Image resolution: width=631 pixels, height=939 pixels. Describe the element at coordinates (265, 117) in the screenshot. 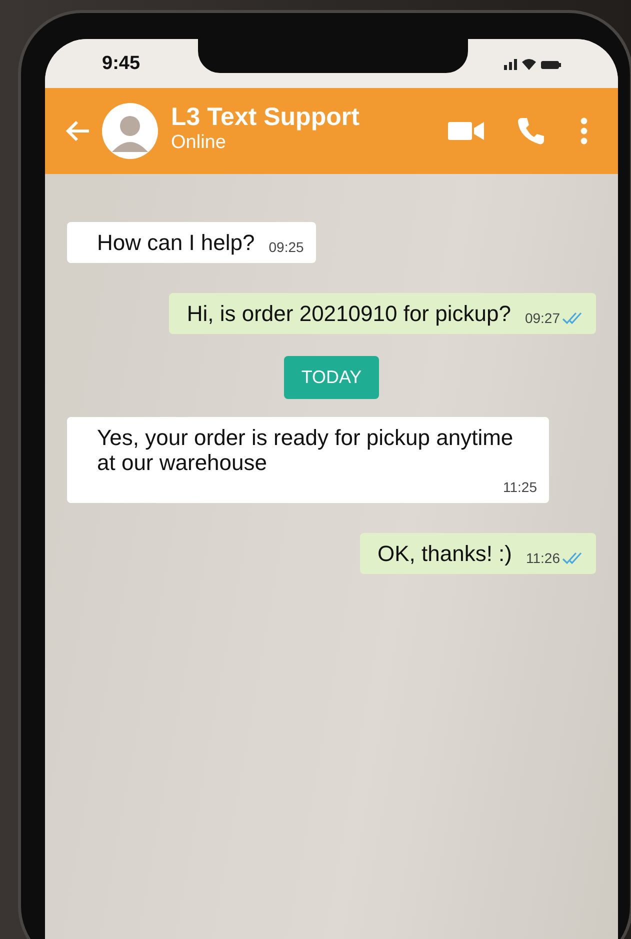

I see `contact-name: L3 Text Support` at that location.